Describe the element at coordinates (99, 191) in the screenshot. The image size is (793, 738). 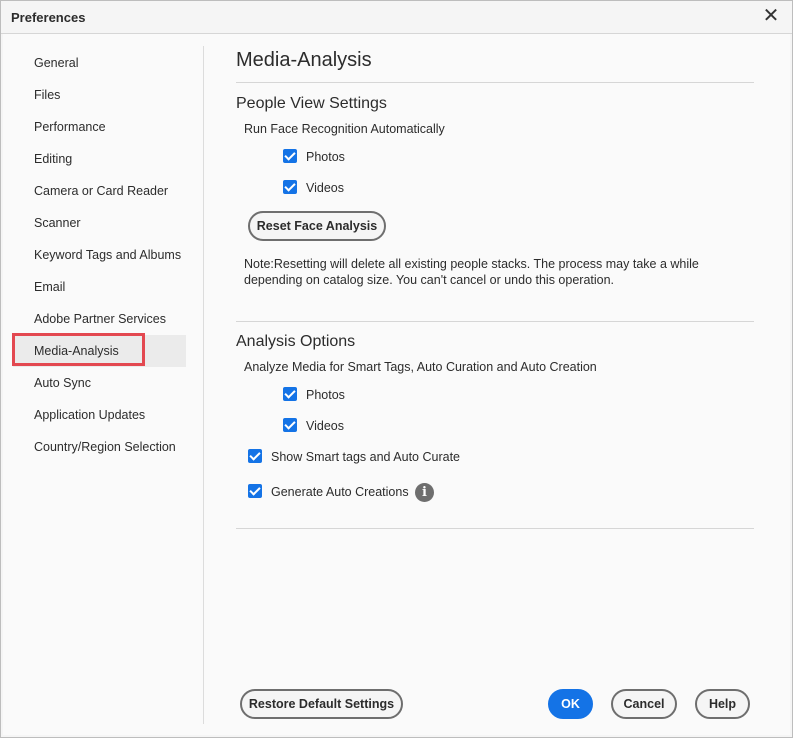
I see `sidebar-item-camera-card-reader: Camera or Card Reader` at that location.